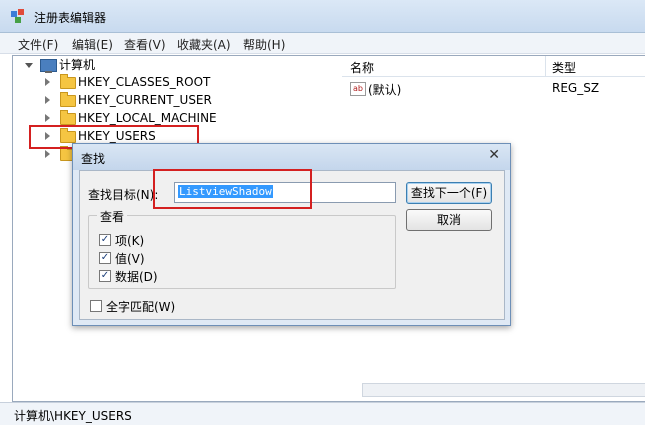 This screenshot has width=645, height=425. What do you see at coordinates (358, 89) in the screenshot?
I see `string-value-icon: ab` at bounding box center [358, 89].